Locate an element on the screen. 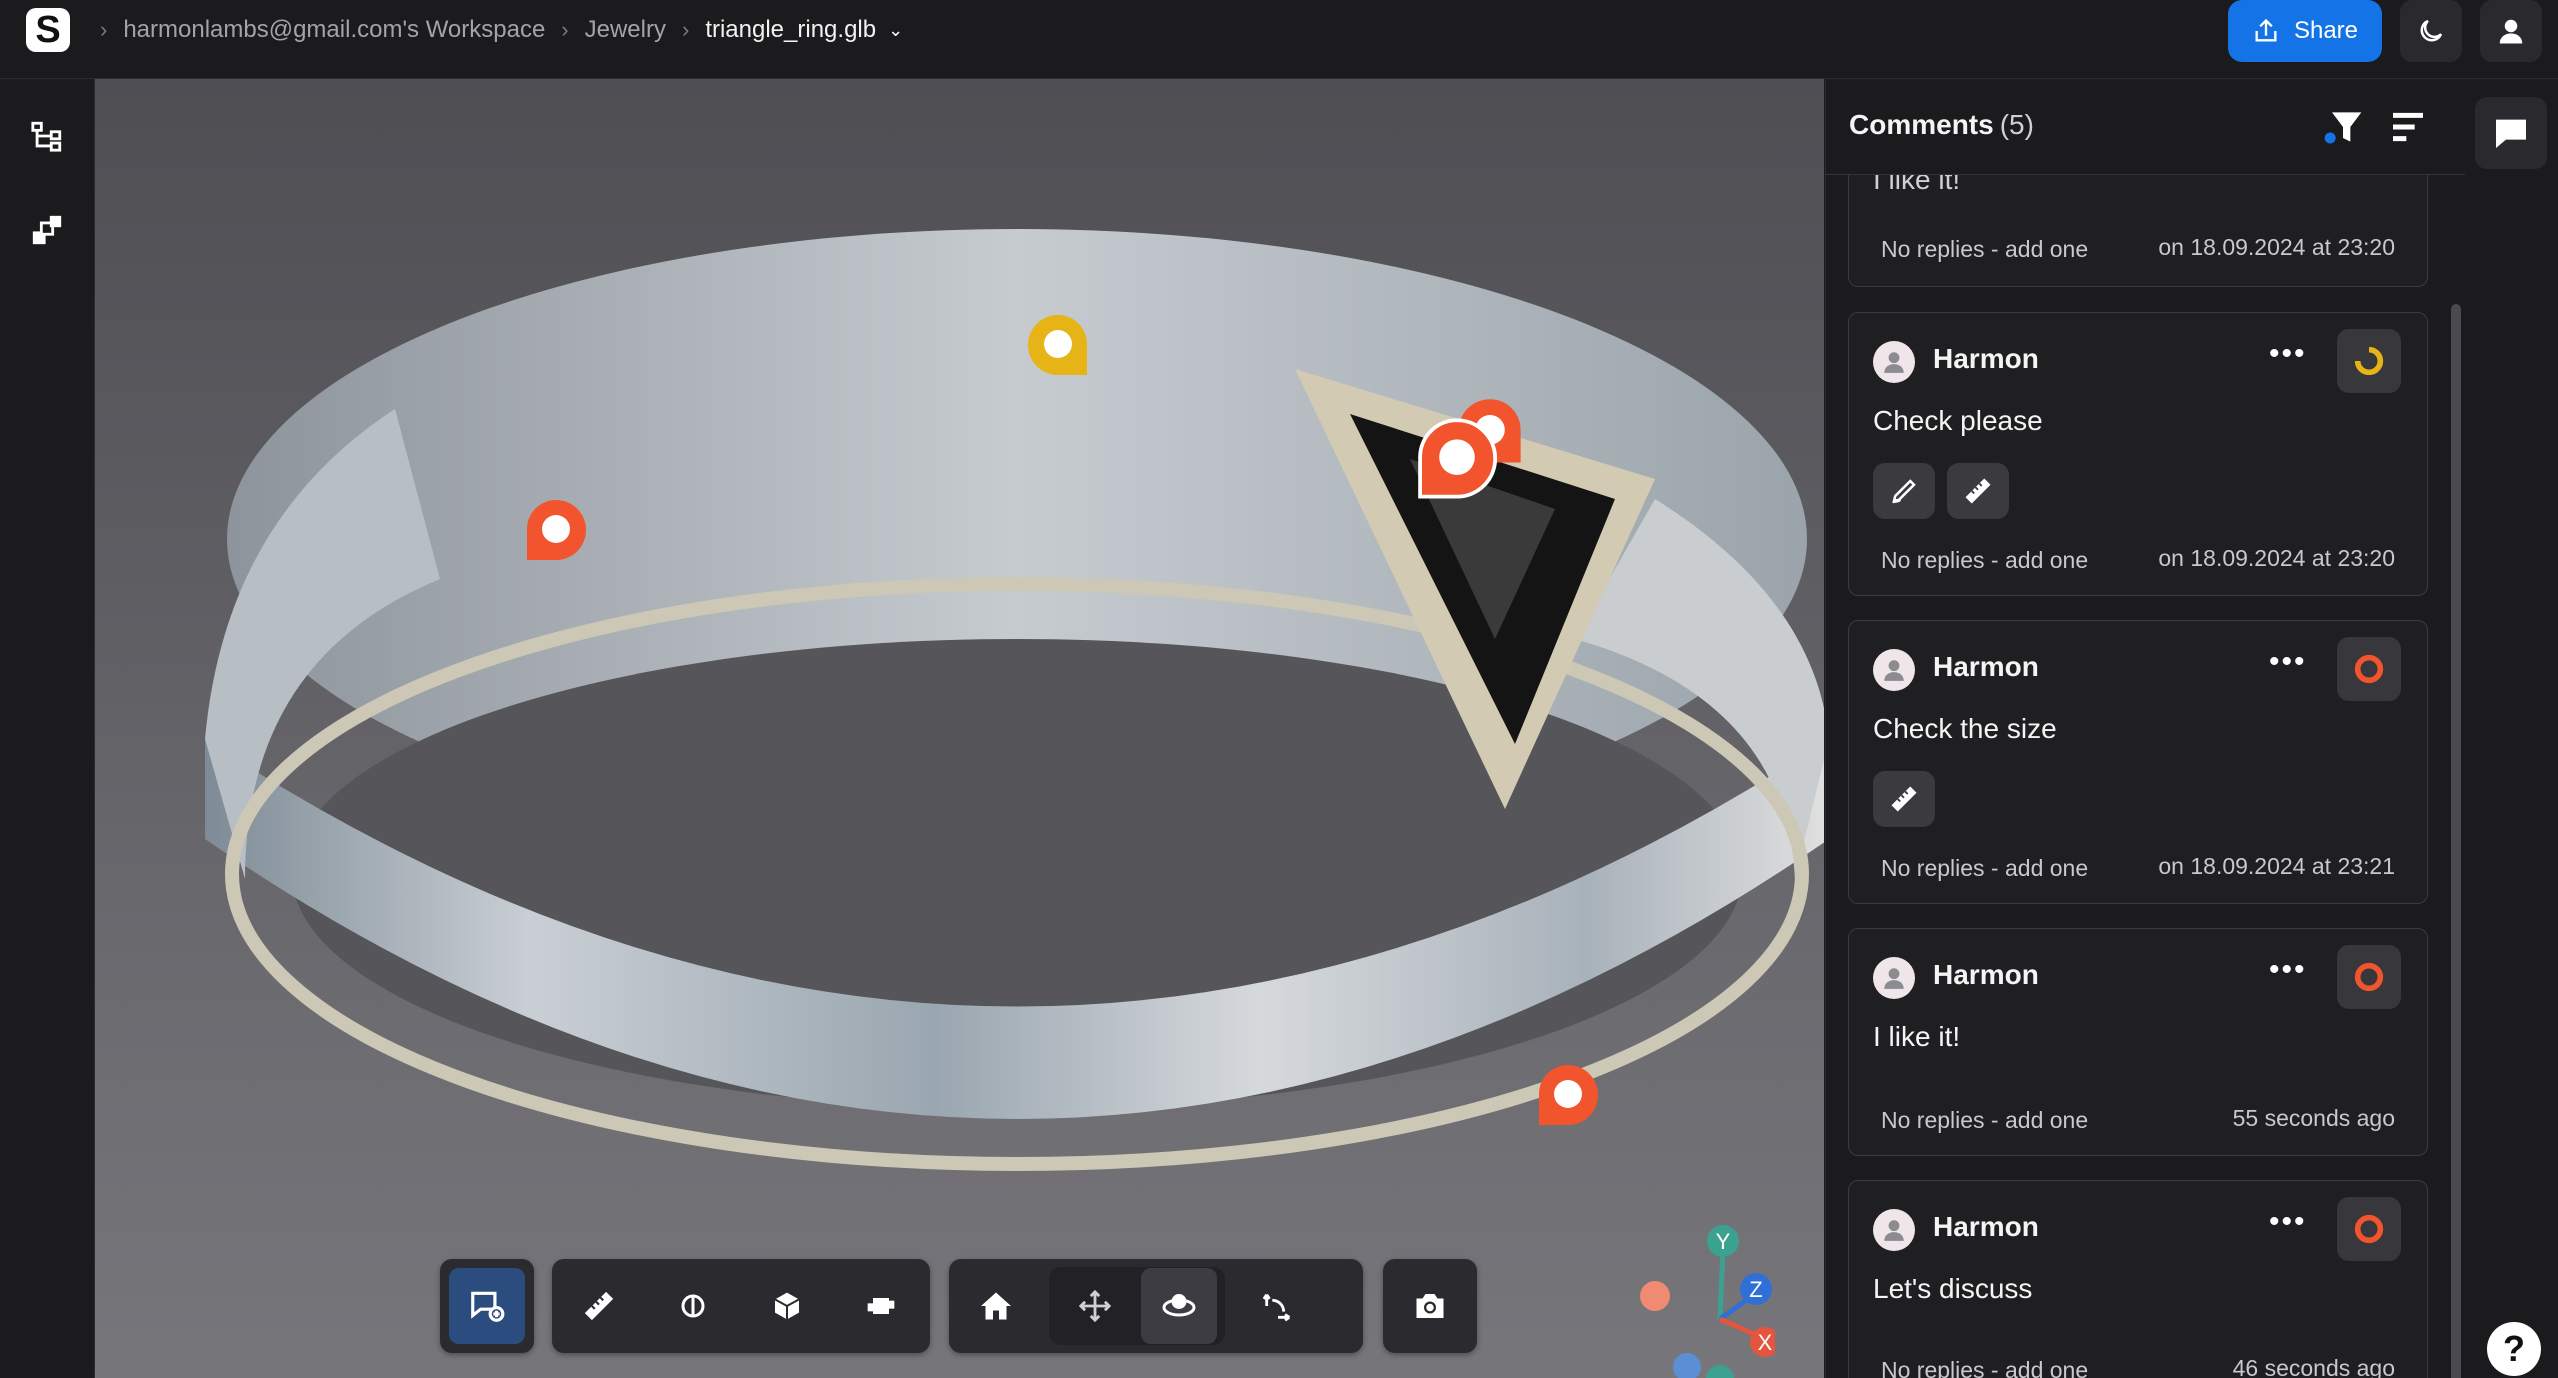 The height and width of the screenshot is (1378, 2558). ruler-icon is located at coordinates (599, 1306).